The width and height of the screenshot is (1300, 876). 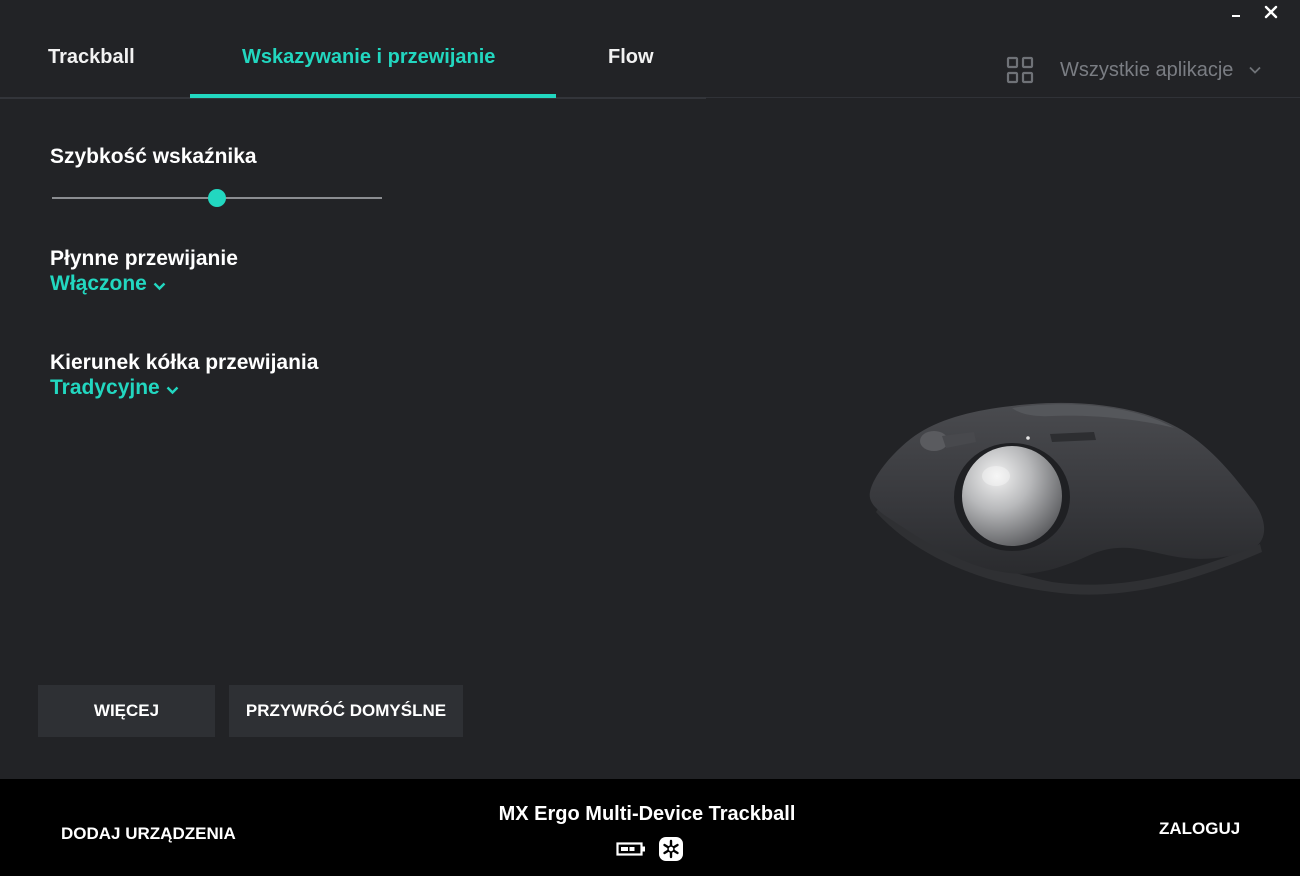 I want to click on close-icon, so click(x=1271, y=12).